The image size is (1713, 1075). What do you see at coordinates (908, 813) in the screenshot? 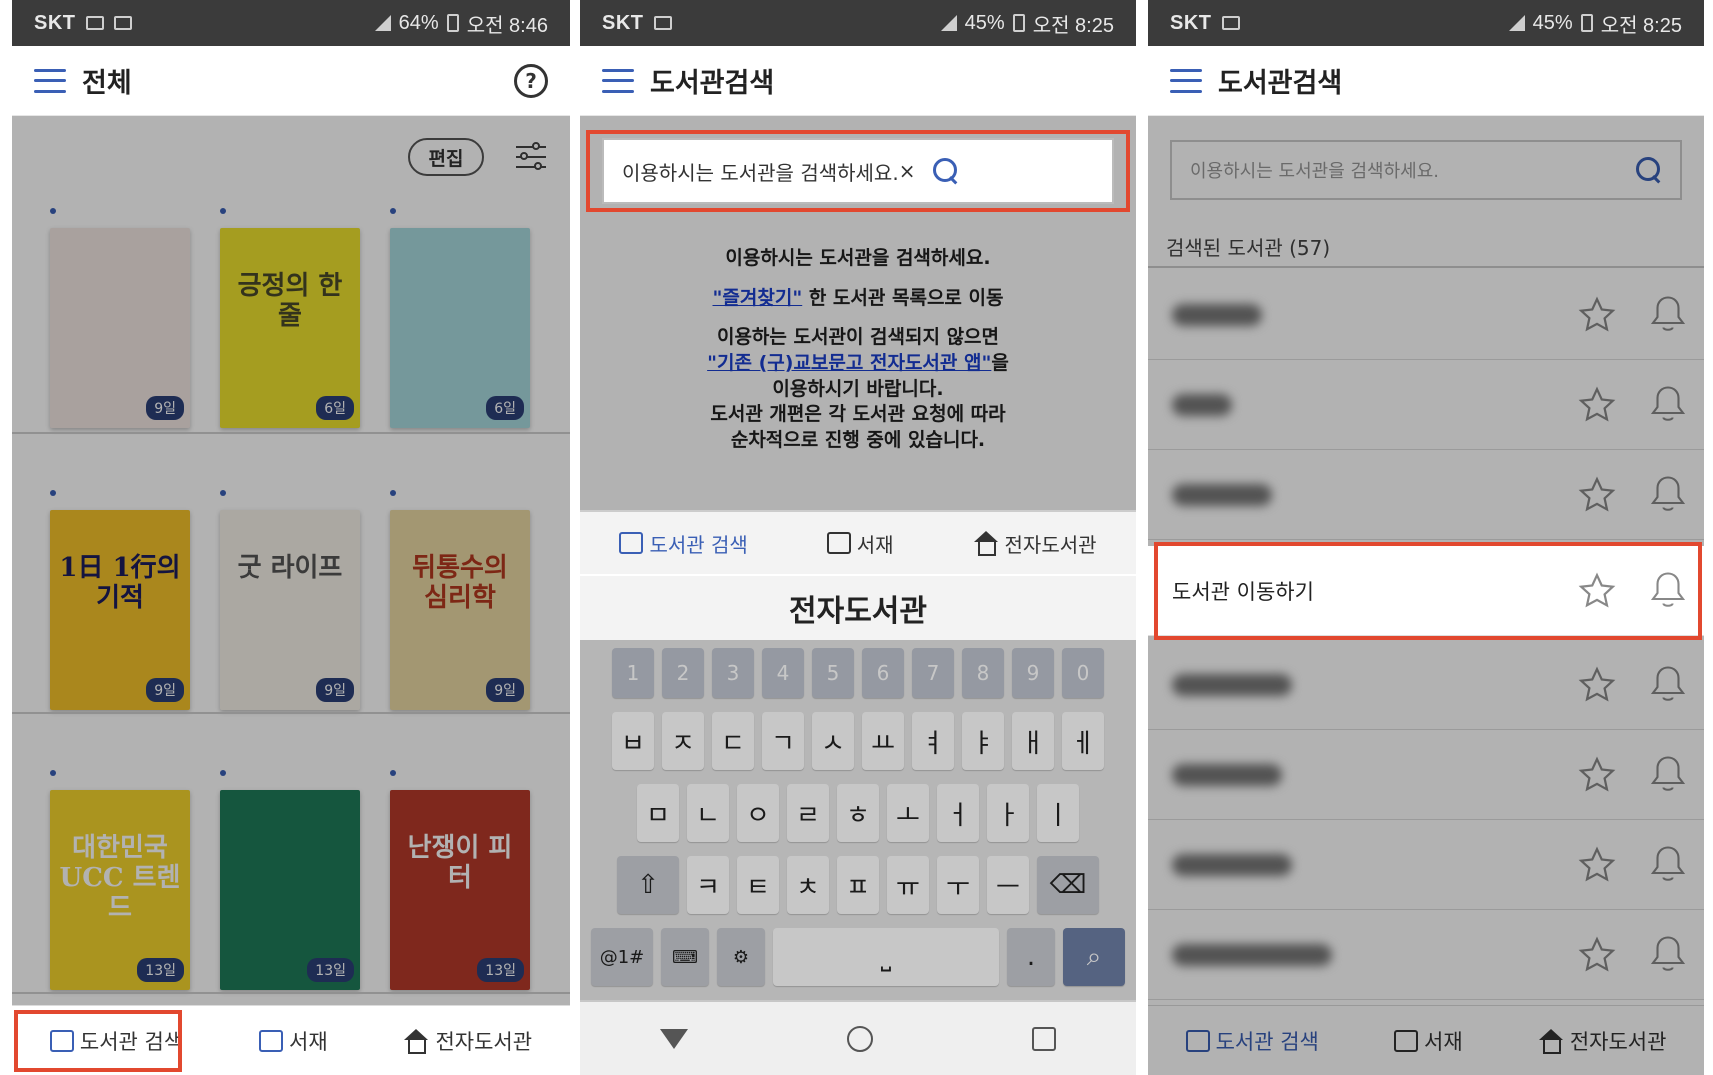
I see `keyboard-key: ㅗ` at bounding box center [908, 813].